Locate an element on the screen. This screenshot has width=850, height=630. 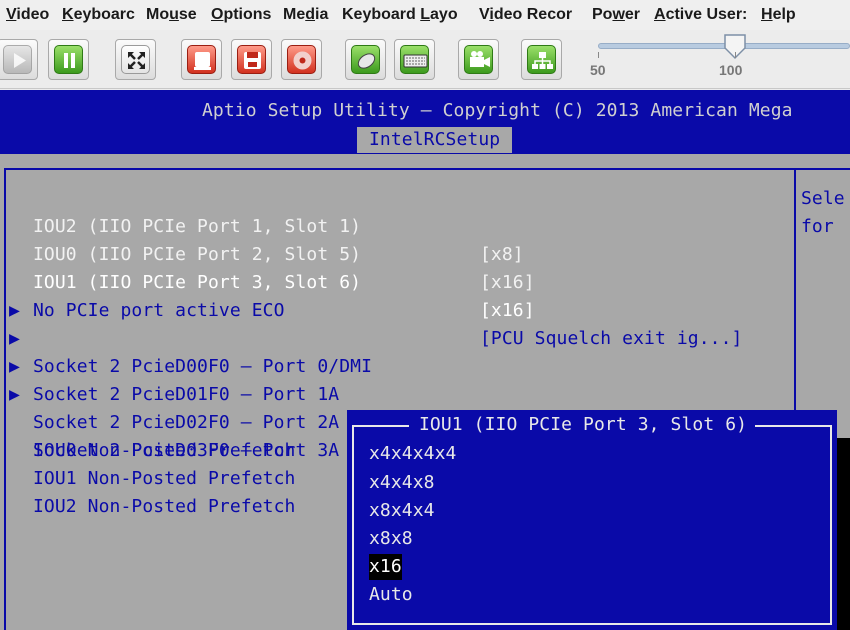
menu-keyboard: Keyboarc is located at coordinates (101, 15).